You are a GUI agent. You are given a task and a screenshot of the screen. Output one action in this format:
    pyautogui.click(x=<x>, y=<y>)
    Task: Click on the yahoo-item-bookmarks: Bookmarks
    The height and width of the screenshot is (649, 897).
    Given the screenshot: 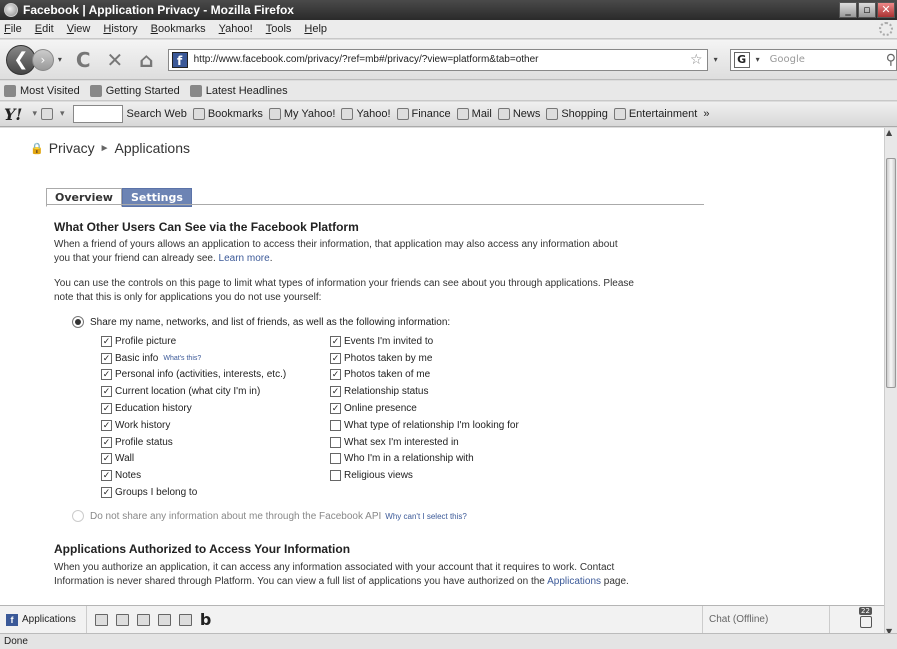 What is the action you would take?
    pyautogui.click(x=227, y=114)
    